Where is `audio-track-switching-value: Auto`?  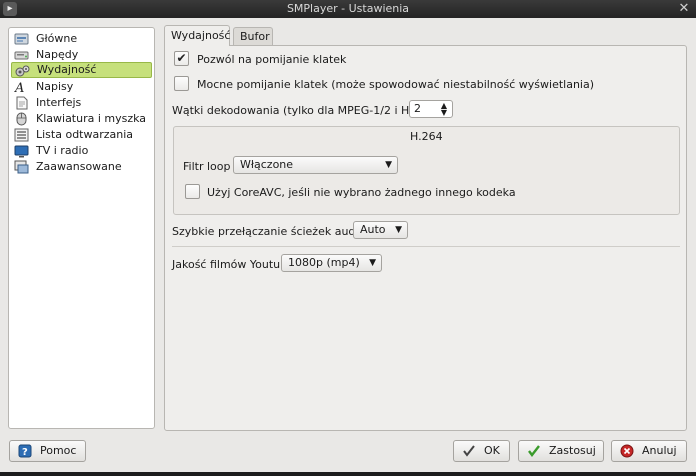 audio-track-switching-value: Auto is located at coordinates (373, 229).